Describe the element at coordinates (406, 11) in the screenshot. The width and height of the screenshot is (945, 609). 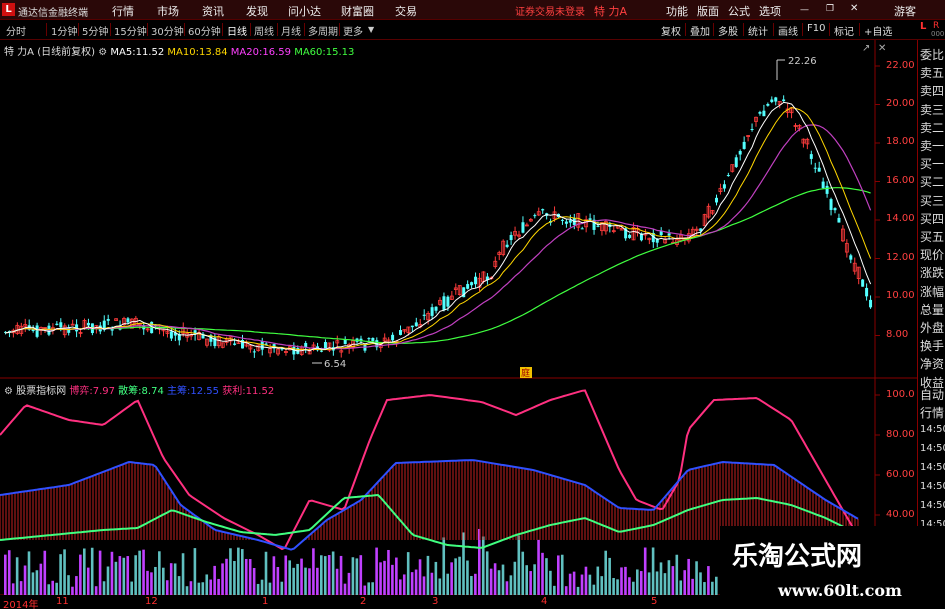
I see `menu-trade: 交易` at that location.